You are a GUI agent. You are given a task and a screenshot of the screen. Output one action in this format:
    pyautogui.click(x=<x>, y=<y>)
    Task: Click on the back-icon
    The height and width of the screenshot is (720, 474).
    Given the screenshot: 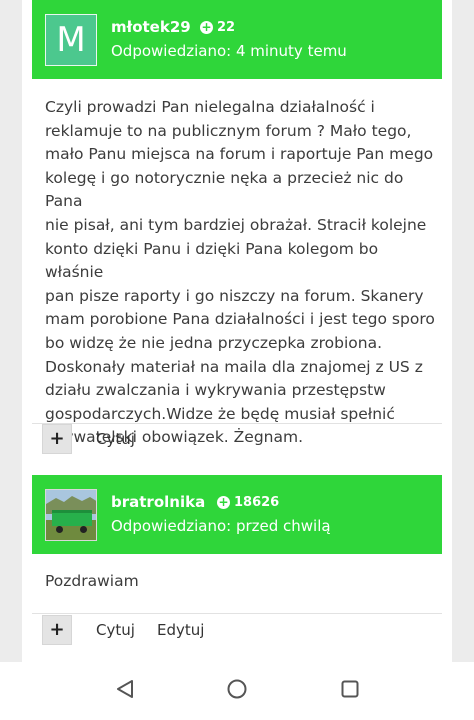 What is the action you would take?
    pyautogui.click(x=125, y=689)
    